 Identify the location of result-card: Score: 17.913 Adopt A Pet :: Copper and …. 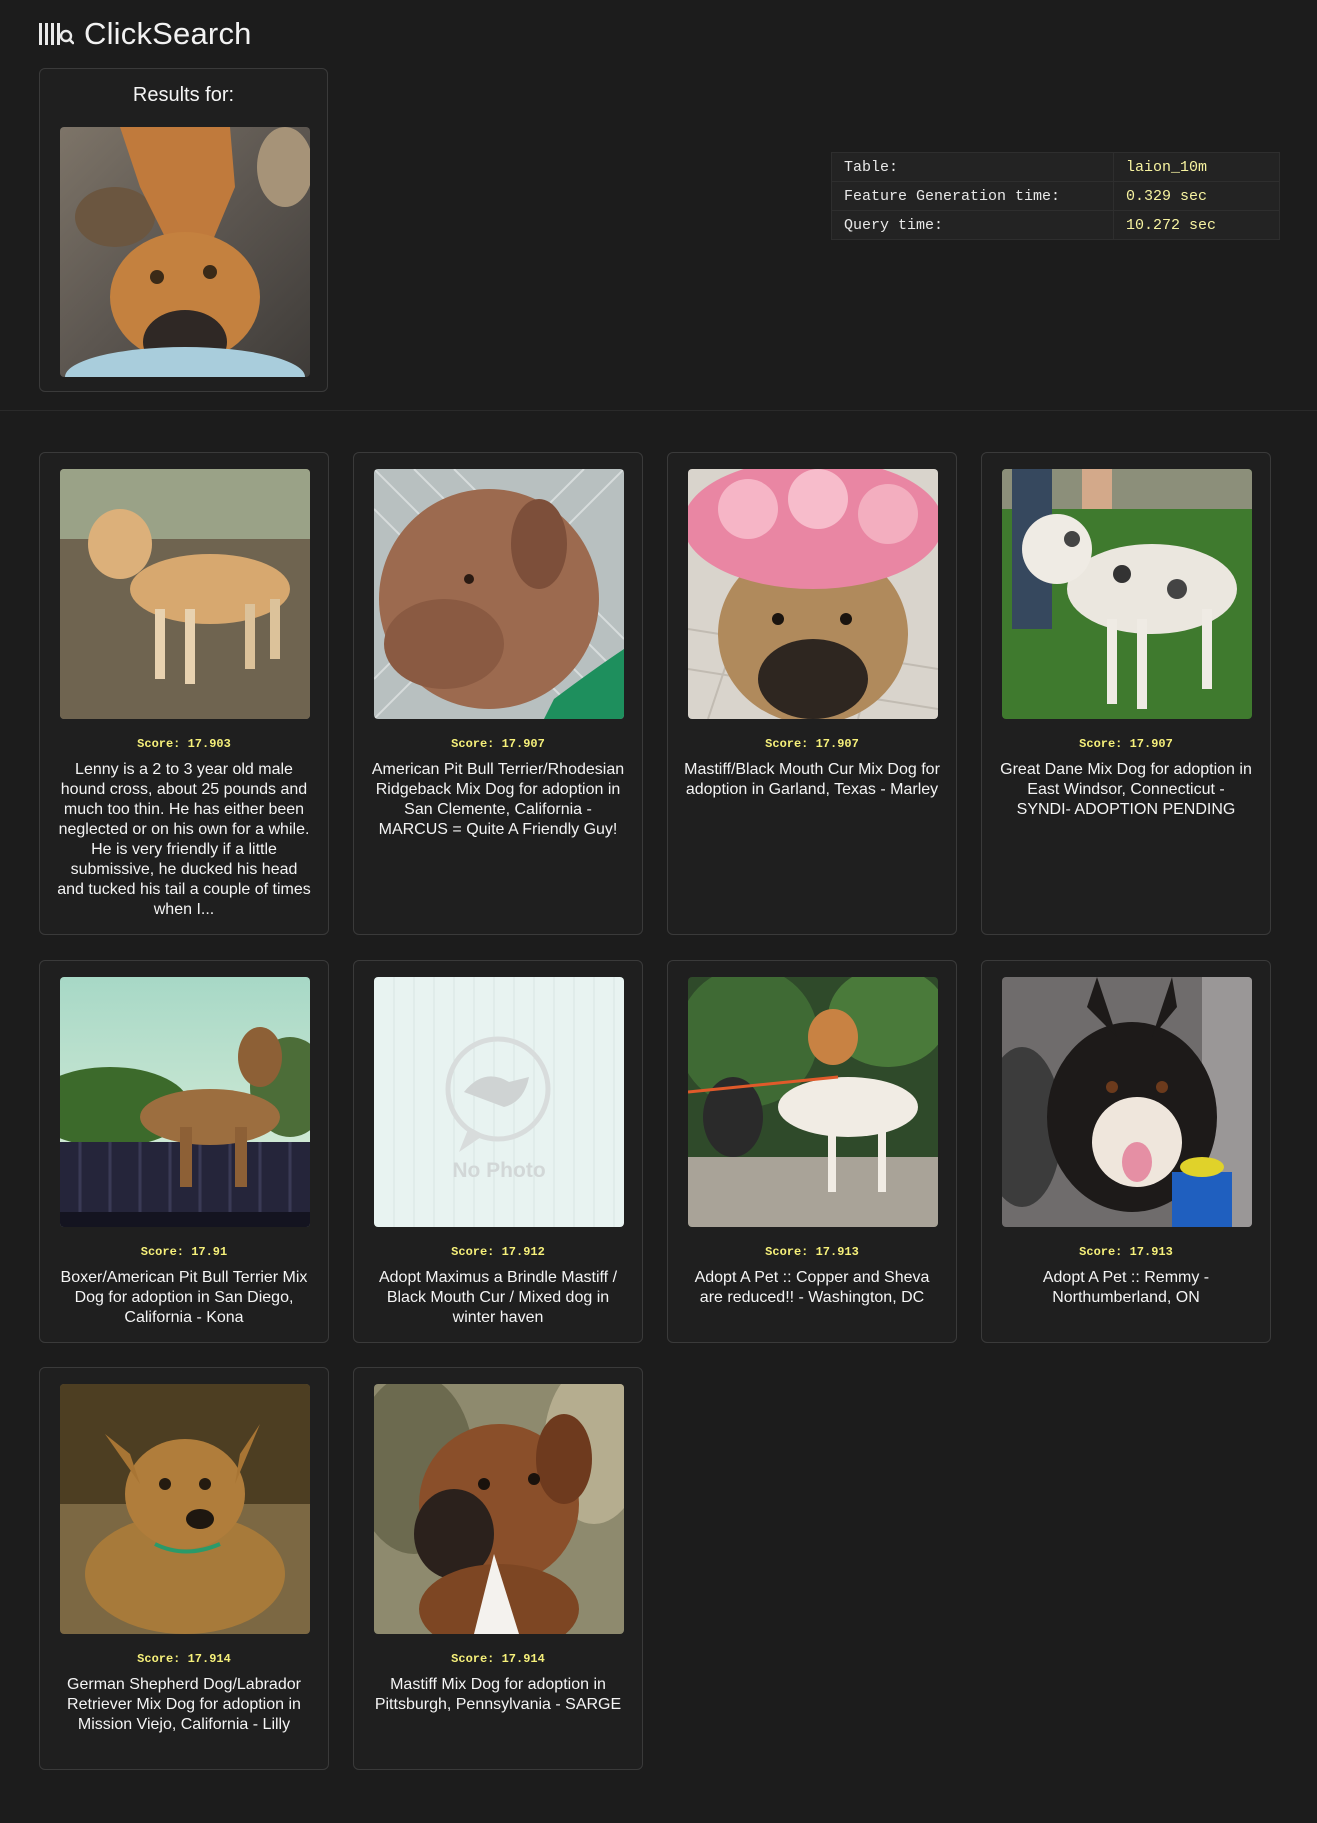
(812, 1151).